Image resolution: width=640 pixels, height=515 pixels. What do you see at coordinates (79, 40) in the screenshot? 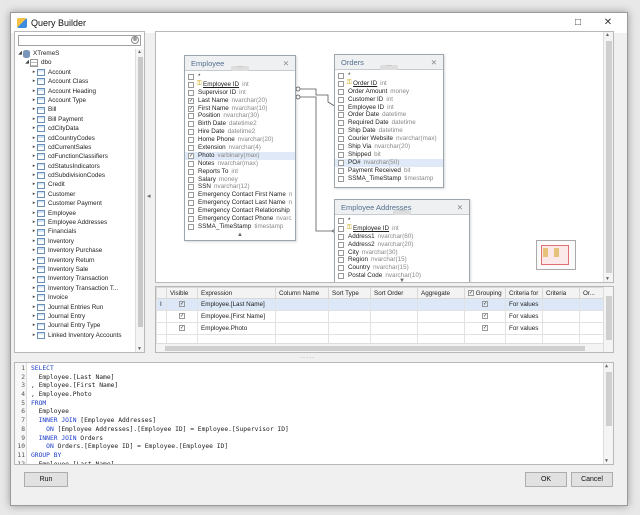
I see `tree-search-input: ⊗` at bounding box center [79, 40].